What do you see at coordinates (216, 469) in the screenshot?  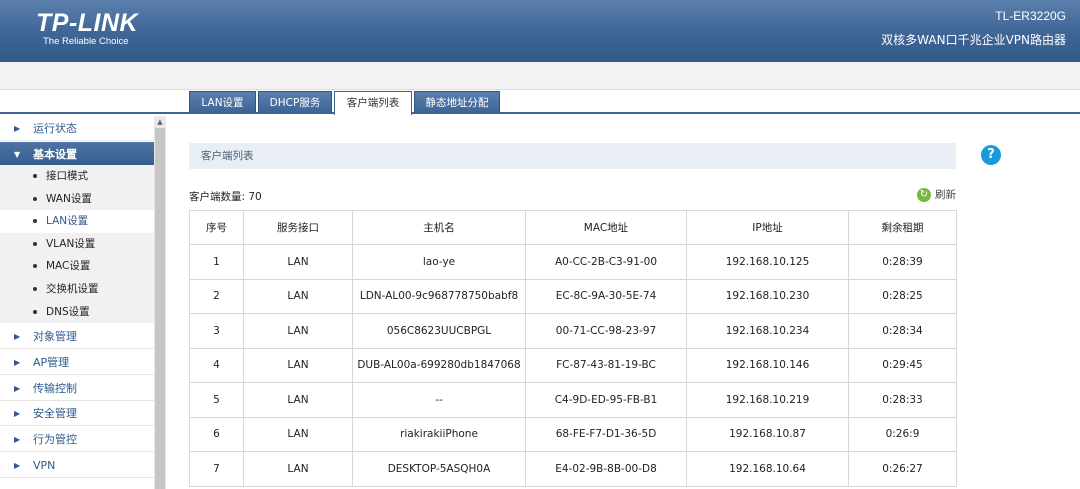 I see `cell-index: 7` at bounding box center [216, 469].